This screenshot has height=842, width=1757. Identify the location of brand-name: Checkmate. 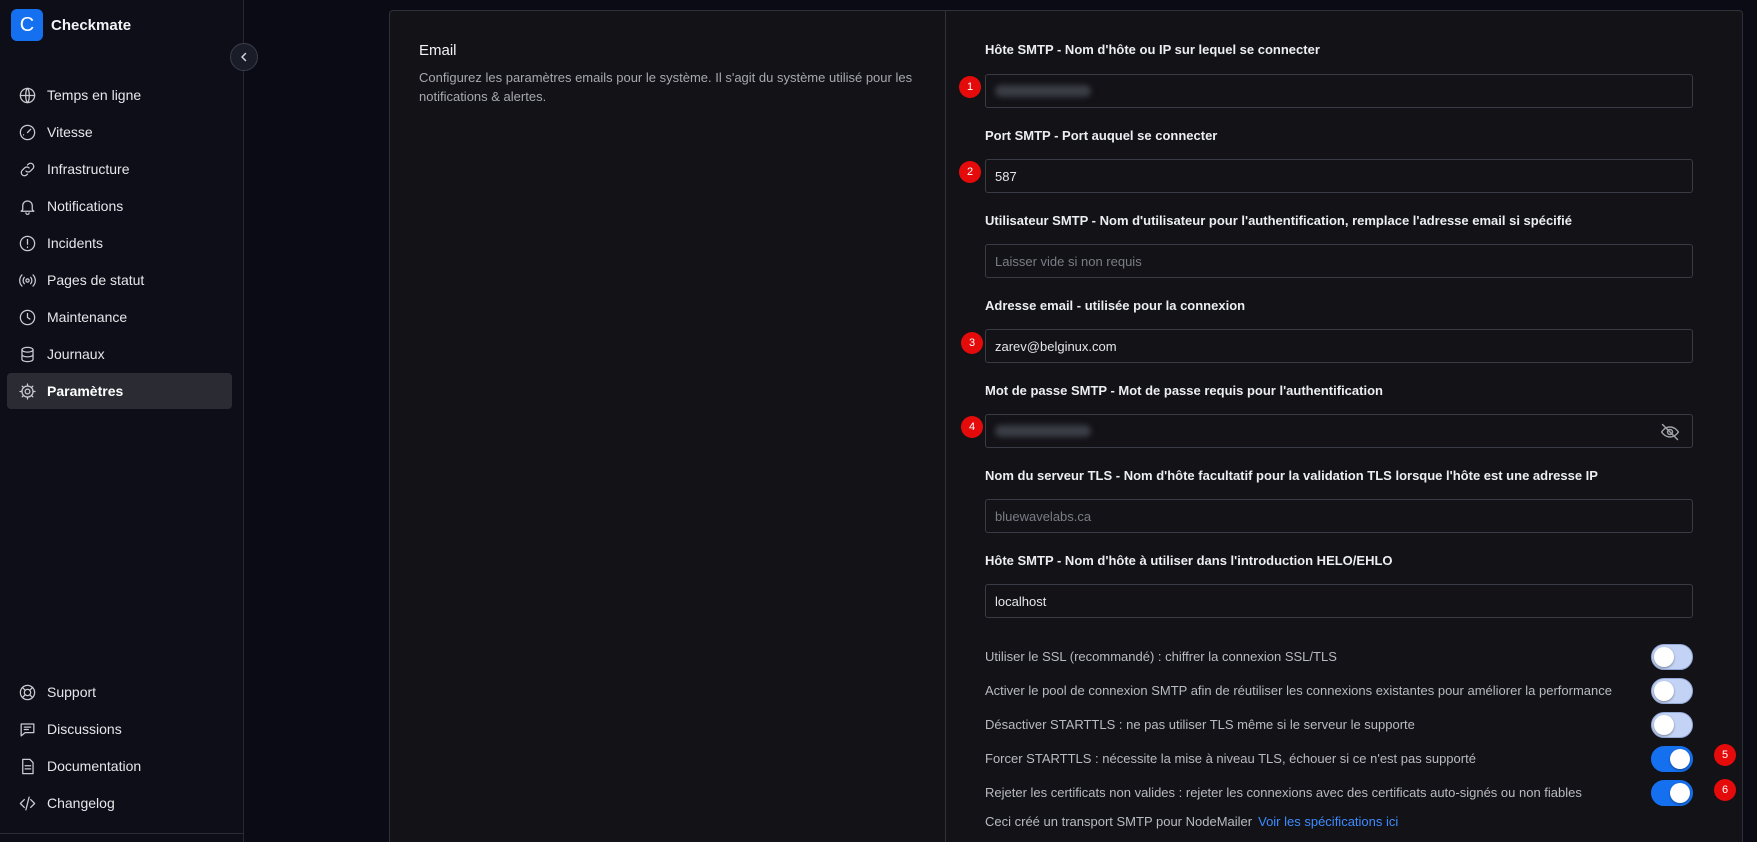
(91, 25).